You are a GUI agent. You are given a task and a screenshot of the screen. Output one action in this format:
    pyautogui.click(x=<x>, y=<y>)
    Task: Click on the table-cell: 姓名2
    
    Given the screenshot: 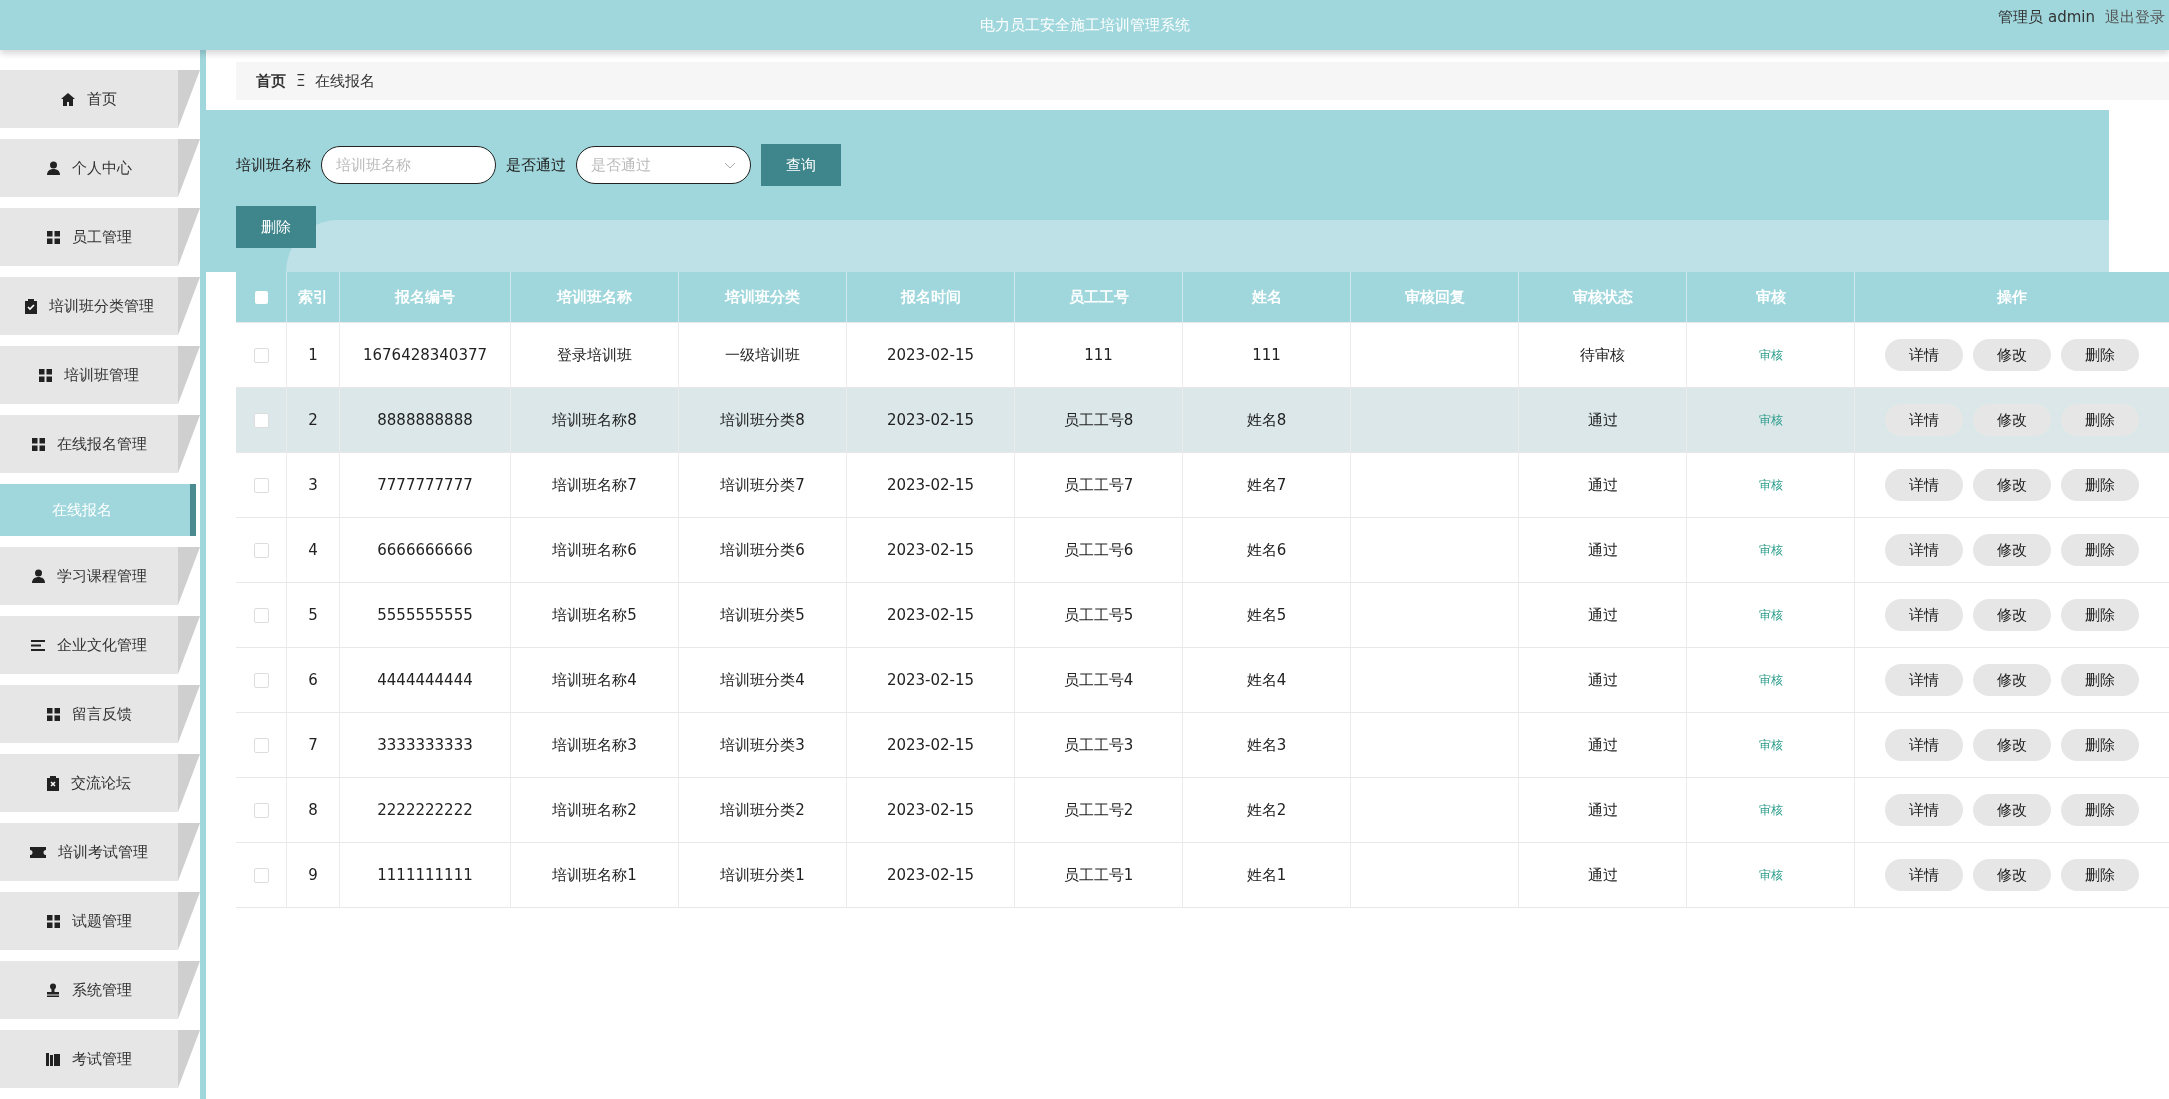 What is the action you would take?
    pyautogui.click(x=1267, y=810)
    